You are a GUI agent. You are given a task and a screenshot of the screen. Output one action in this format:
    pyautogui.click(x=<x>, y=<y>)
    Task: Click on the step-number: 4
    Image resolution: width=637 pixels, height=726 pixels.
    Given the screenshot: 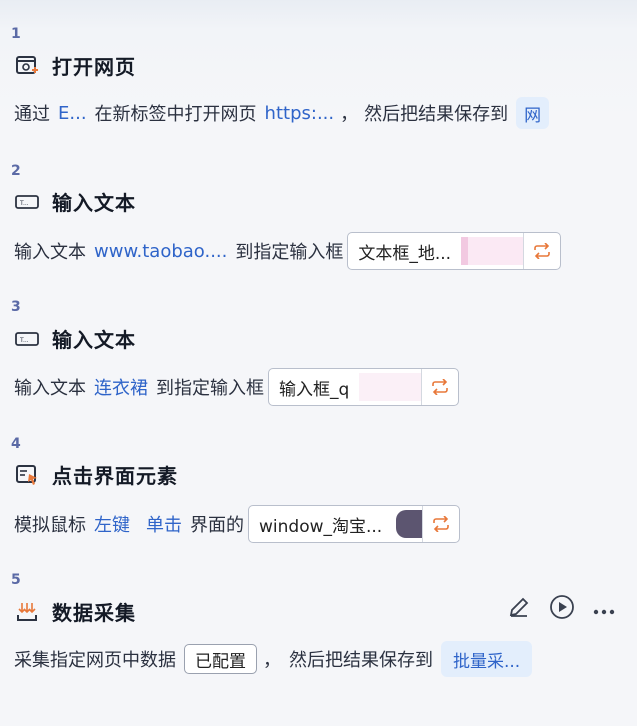 What is the action you would take?
    pyautogui.click(x=16, y=444)
    